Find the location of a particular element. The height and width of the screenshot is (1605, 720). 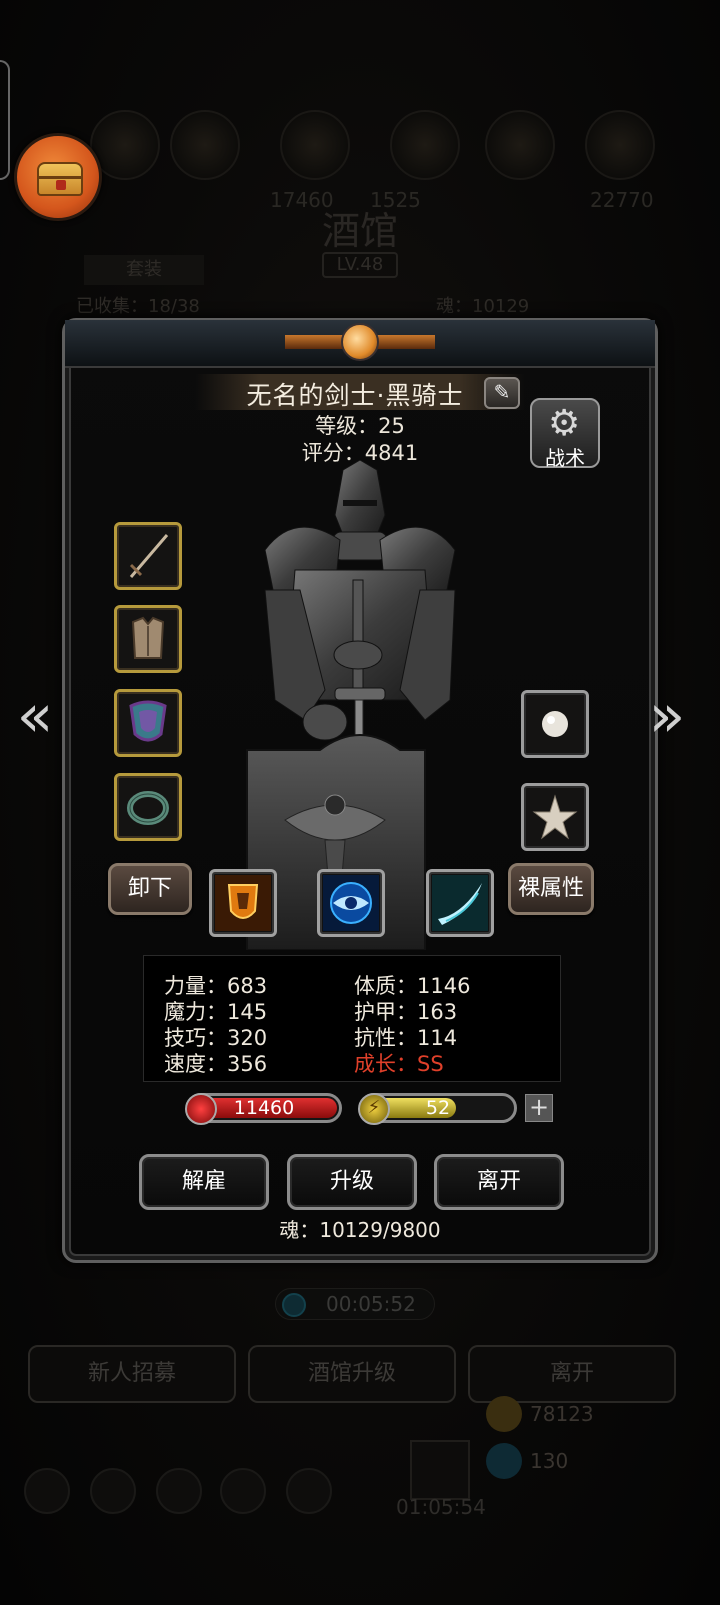

armor-slot is located at coordinates (148, 639).